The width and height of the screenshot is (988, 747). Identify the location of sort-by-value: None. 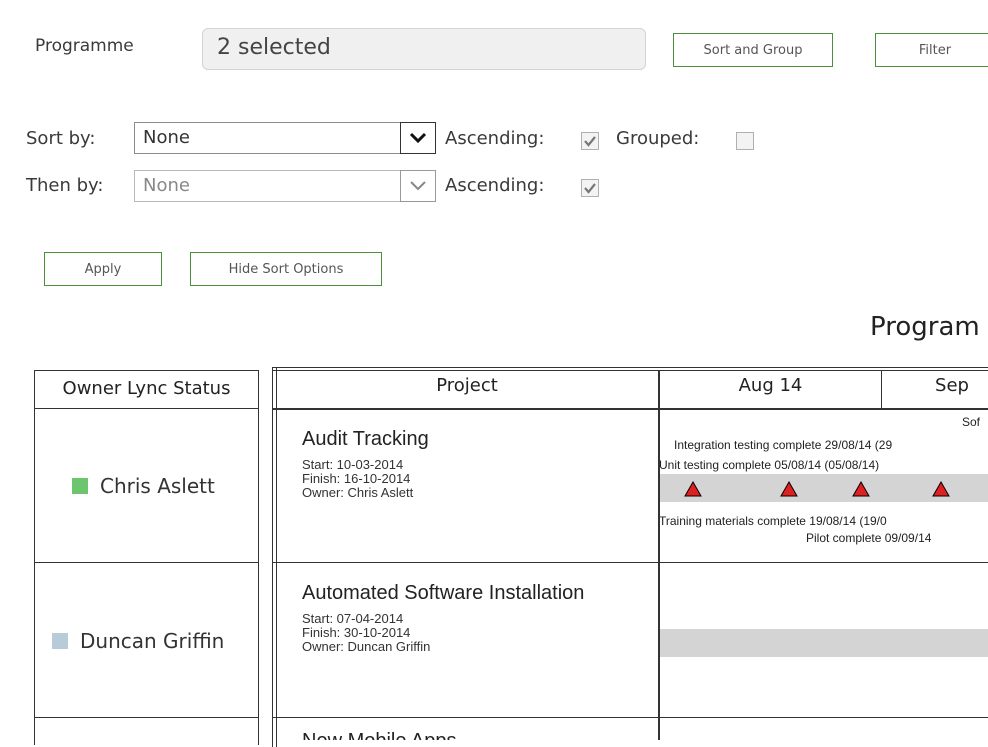
(166, 137).